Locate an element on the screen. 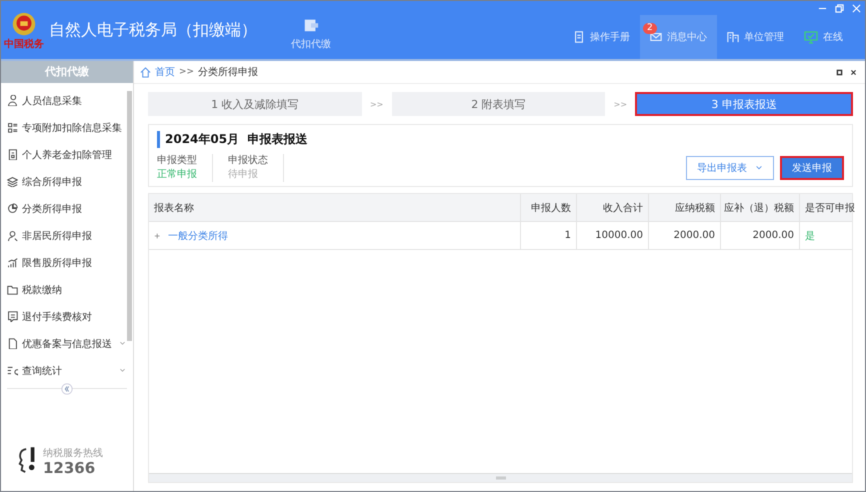  sidebar-item: 专项附加扣除信息采集 is located at coordinates (63, 127).